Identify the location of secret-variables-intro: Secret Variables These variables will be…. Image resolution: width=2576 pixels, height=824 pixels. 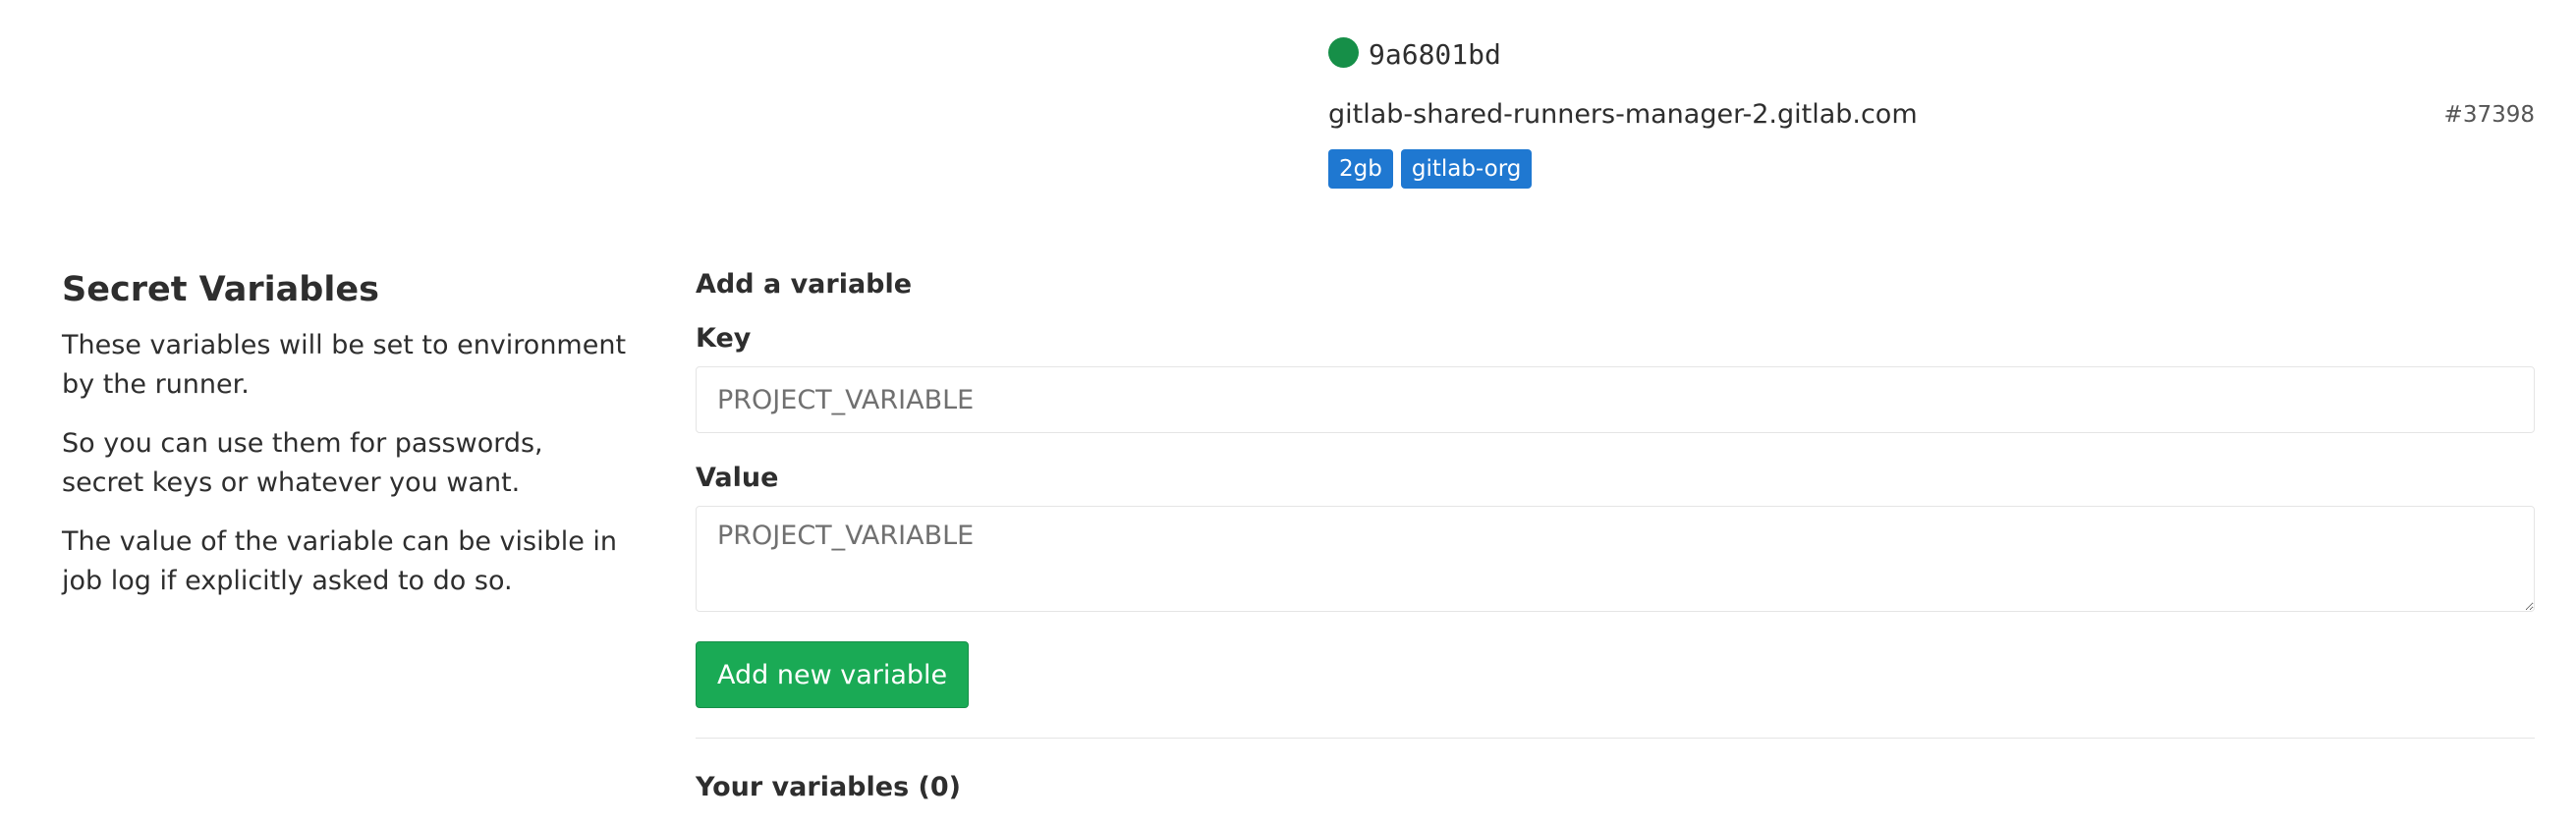
(347, 434).